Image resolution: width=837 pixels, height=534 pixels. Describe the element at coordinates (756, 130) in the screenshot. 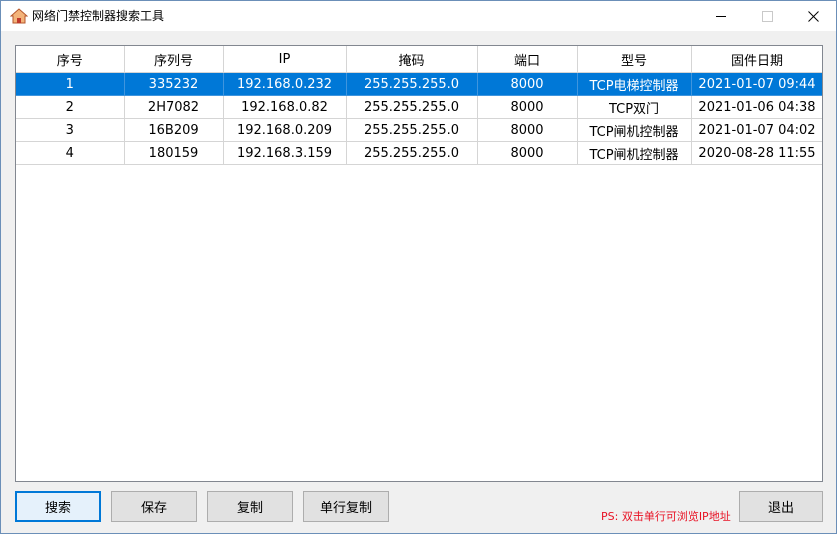

I see `cell-firmware-date: 2021-01-07 04:02` at that location.